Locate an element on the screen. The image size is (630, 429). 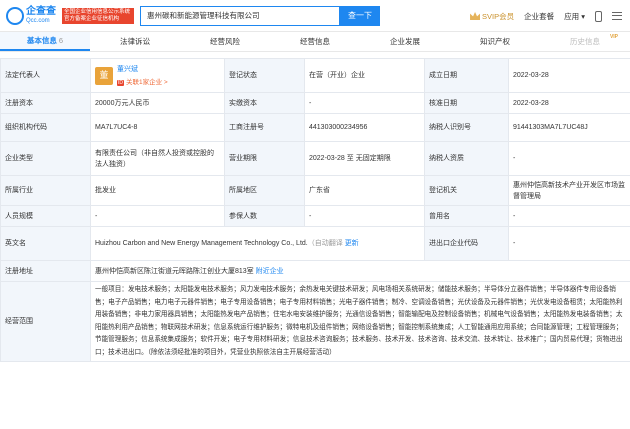
auto-translate-note: （自动翻译 is located at coordinates (325, 243).